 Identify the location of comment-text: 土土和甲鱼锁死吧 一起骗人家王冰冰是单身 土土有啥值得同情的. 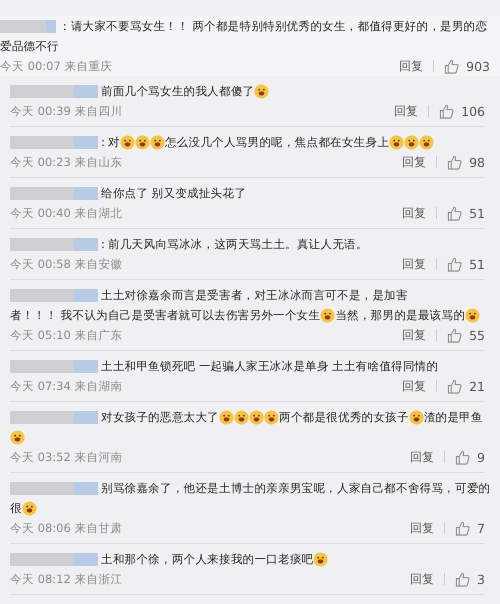
(269, 366).